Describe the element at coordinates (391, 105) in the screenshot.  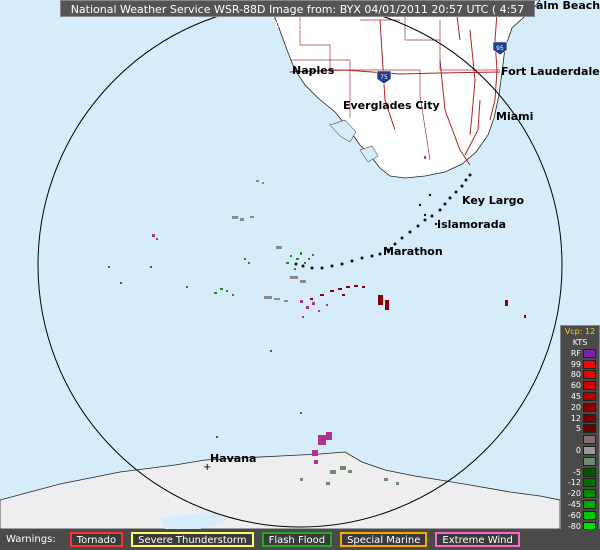
I see `city-label-everglades-city: Everglades City` at that location.